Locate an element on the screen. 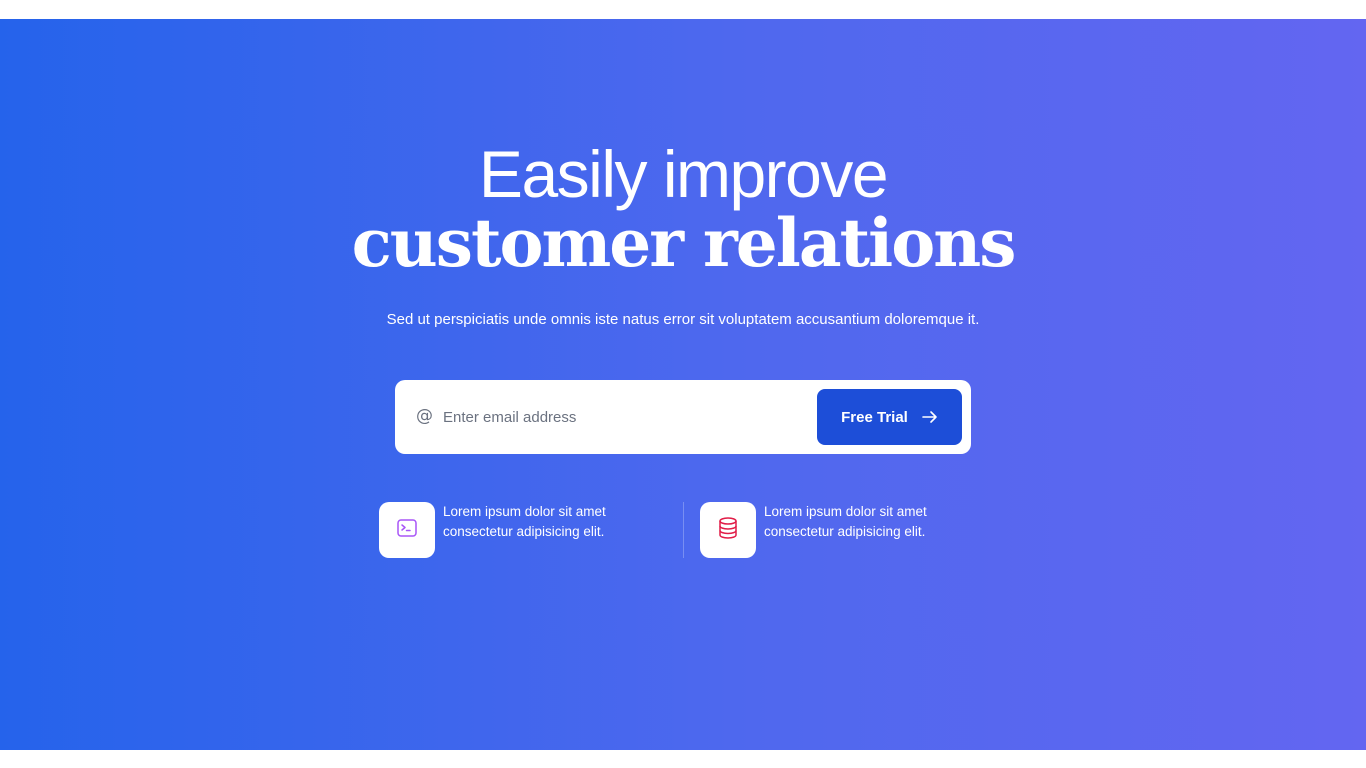 The height and width of the screenshot is (768, 1366). terminal-icon is located at coordinates (407, 530).